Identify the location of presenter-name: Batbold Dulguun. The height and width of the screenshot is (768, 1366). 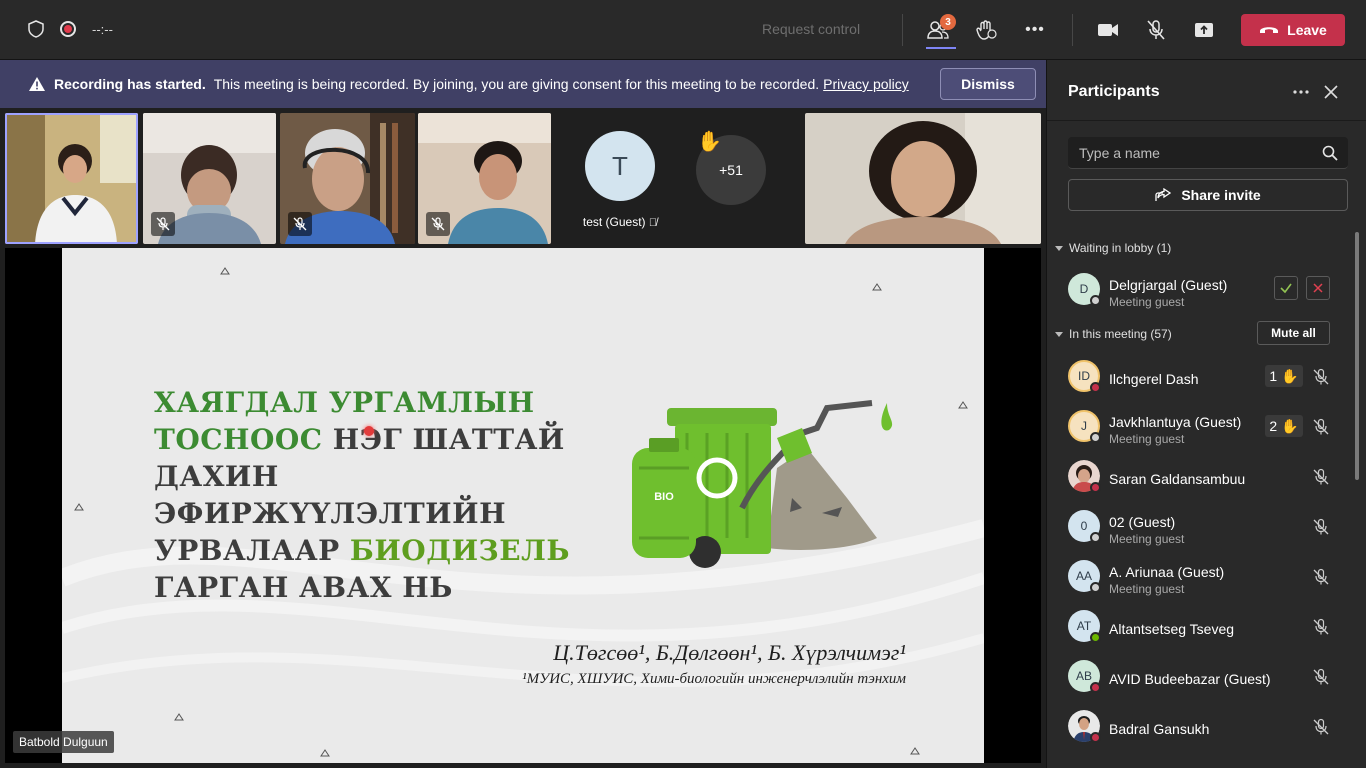
(63, 742).